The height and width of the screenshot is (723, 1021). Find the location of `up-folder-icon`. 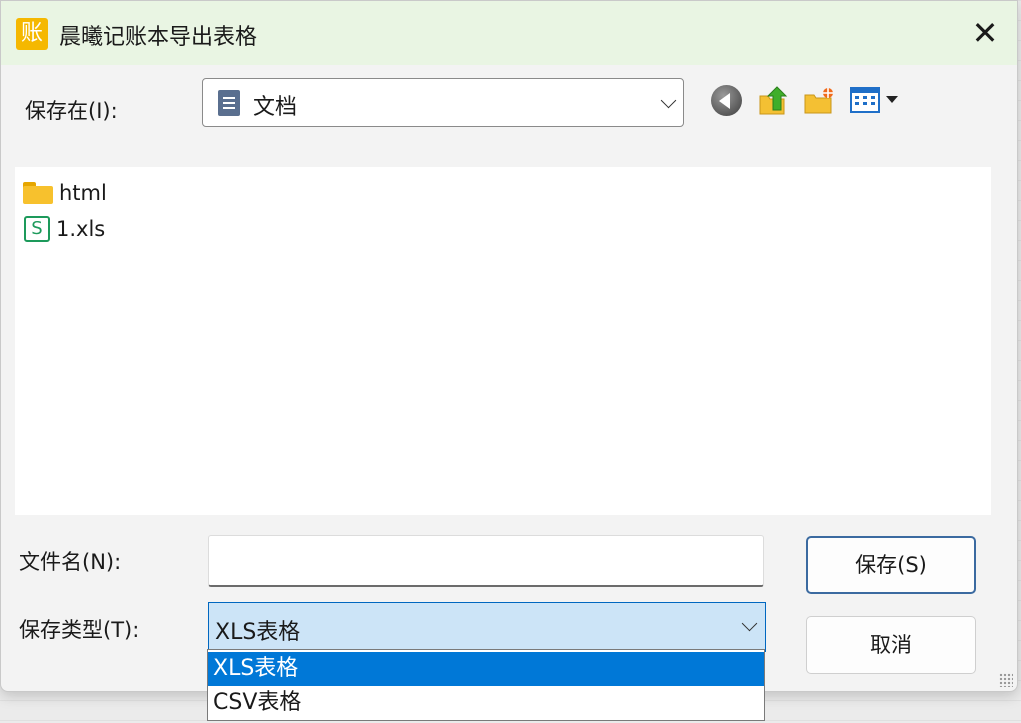

up-folder-icon is located at coordinates (773, 100).